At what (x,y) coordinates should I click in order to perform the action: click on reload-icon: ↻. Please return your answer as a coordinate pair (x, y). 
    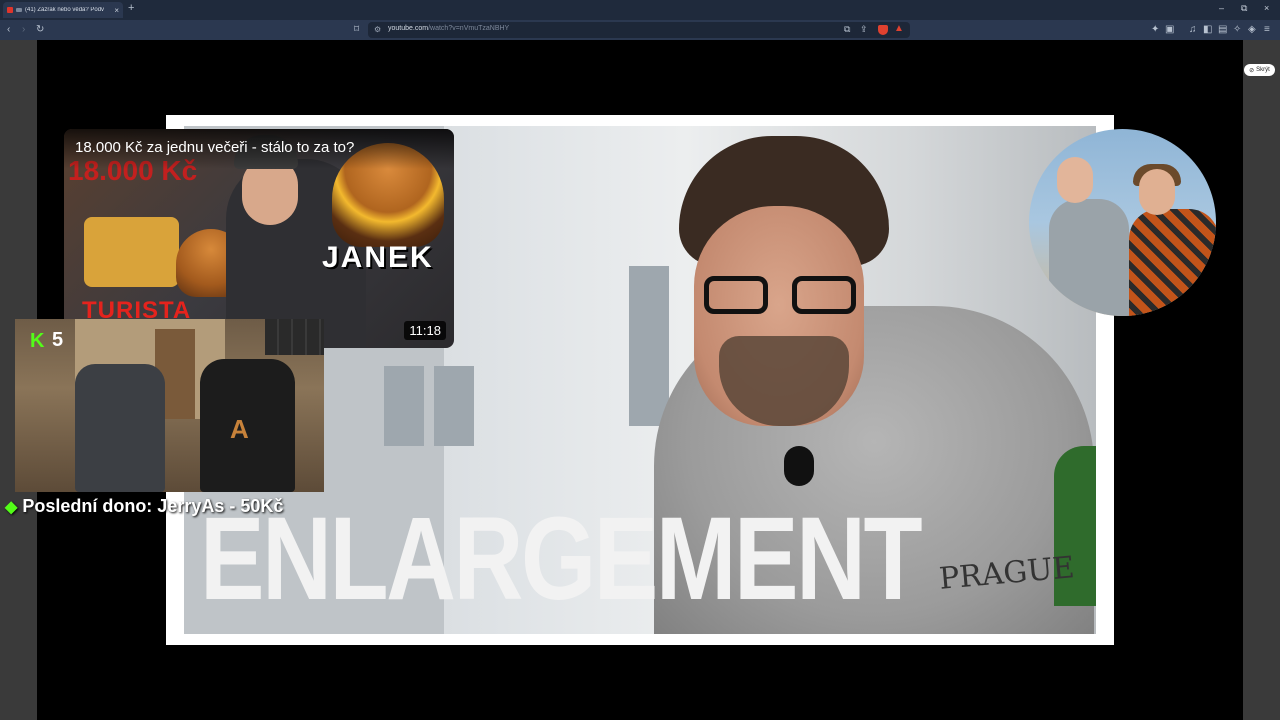
    Looking at the image, I should click on (40, 30).